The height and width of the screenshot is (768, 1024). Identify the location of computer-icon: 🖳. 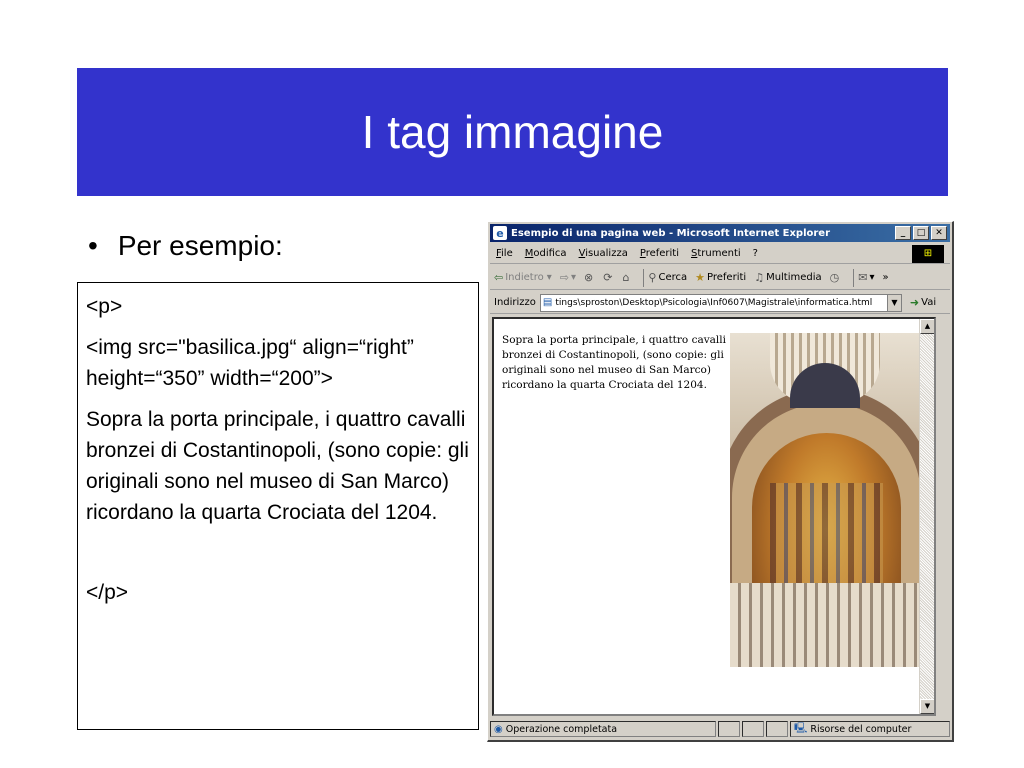
(801, 728).